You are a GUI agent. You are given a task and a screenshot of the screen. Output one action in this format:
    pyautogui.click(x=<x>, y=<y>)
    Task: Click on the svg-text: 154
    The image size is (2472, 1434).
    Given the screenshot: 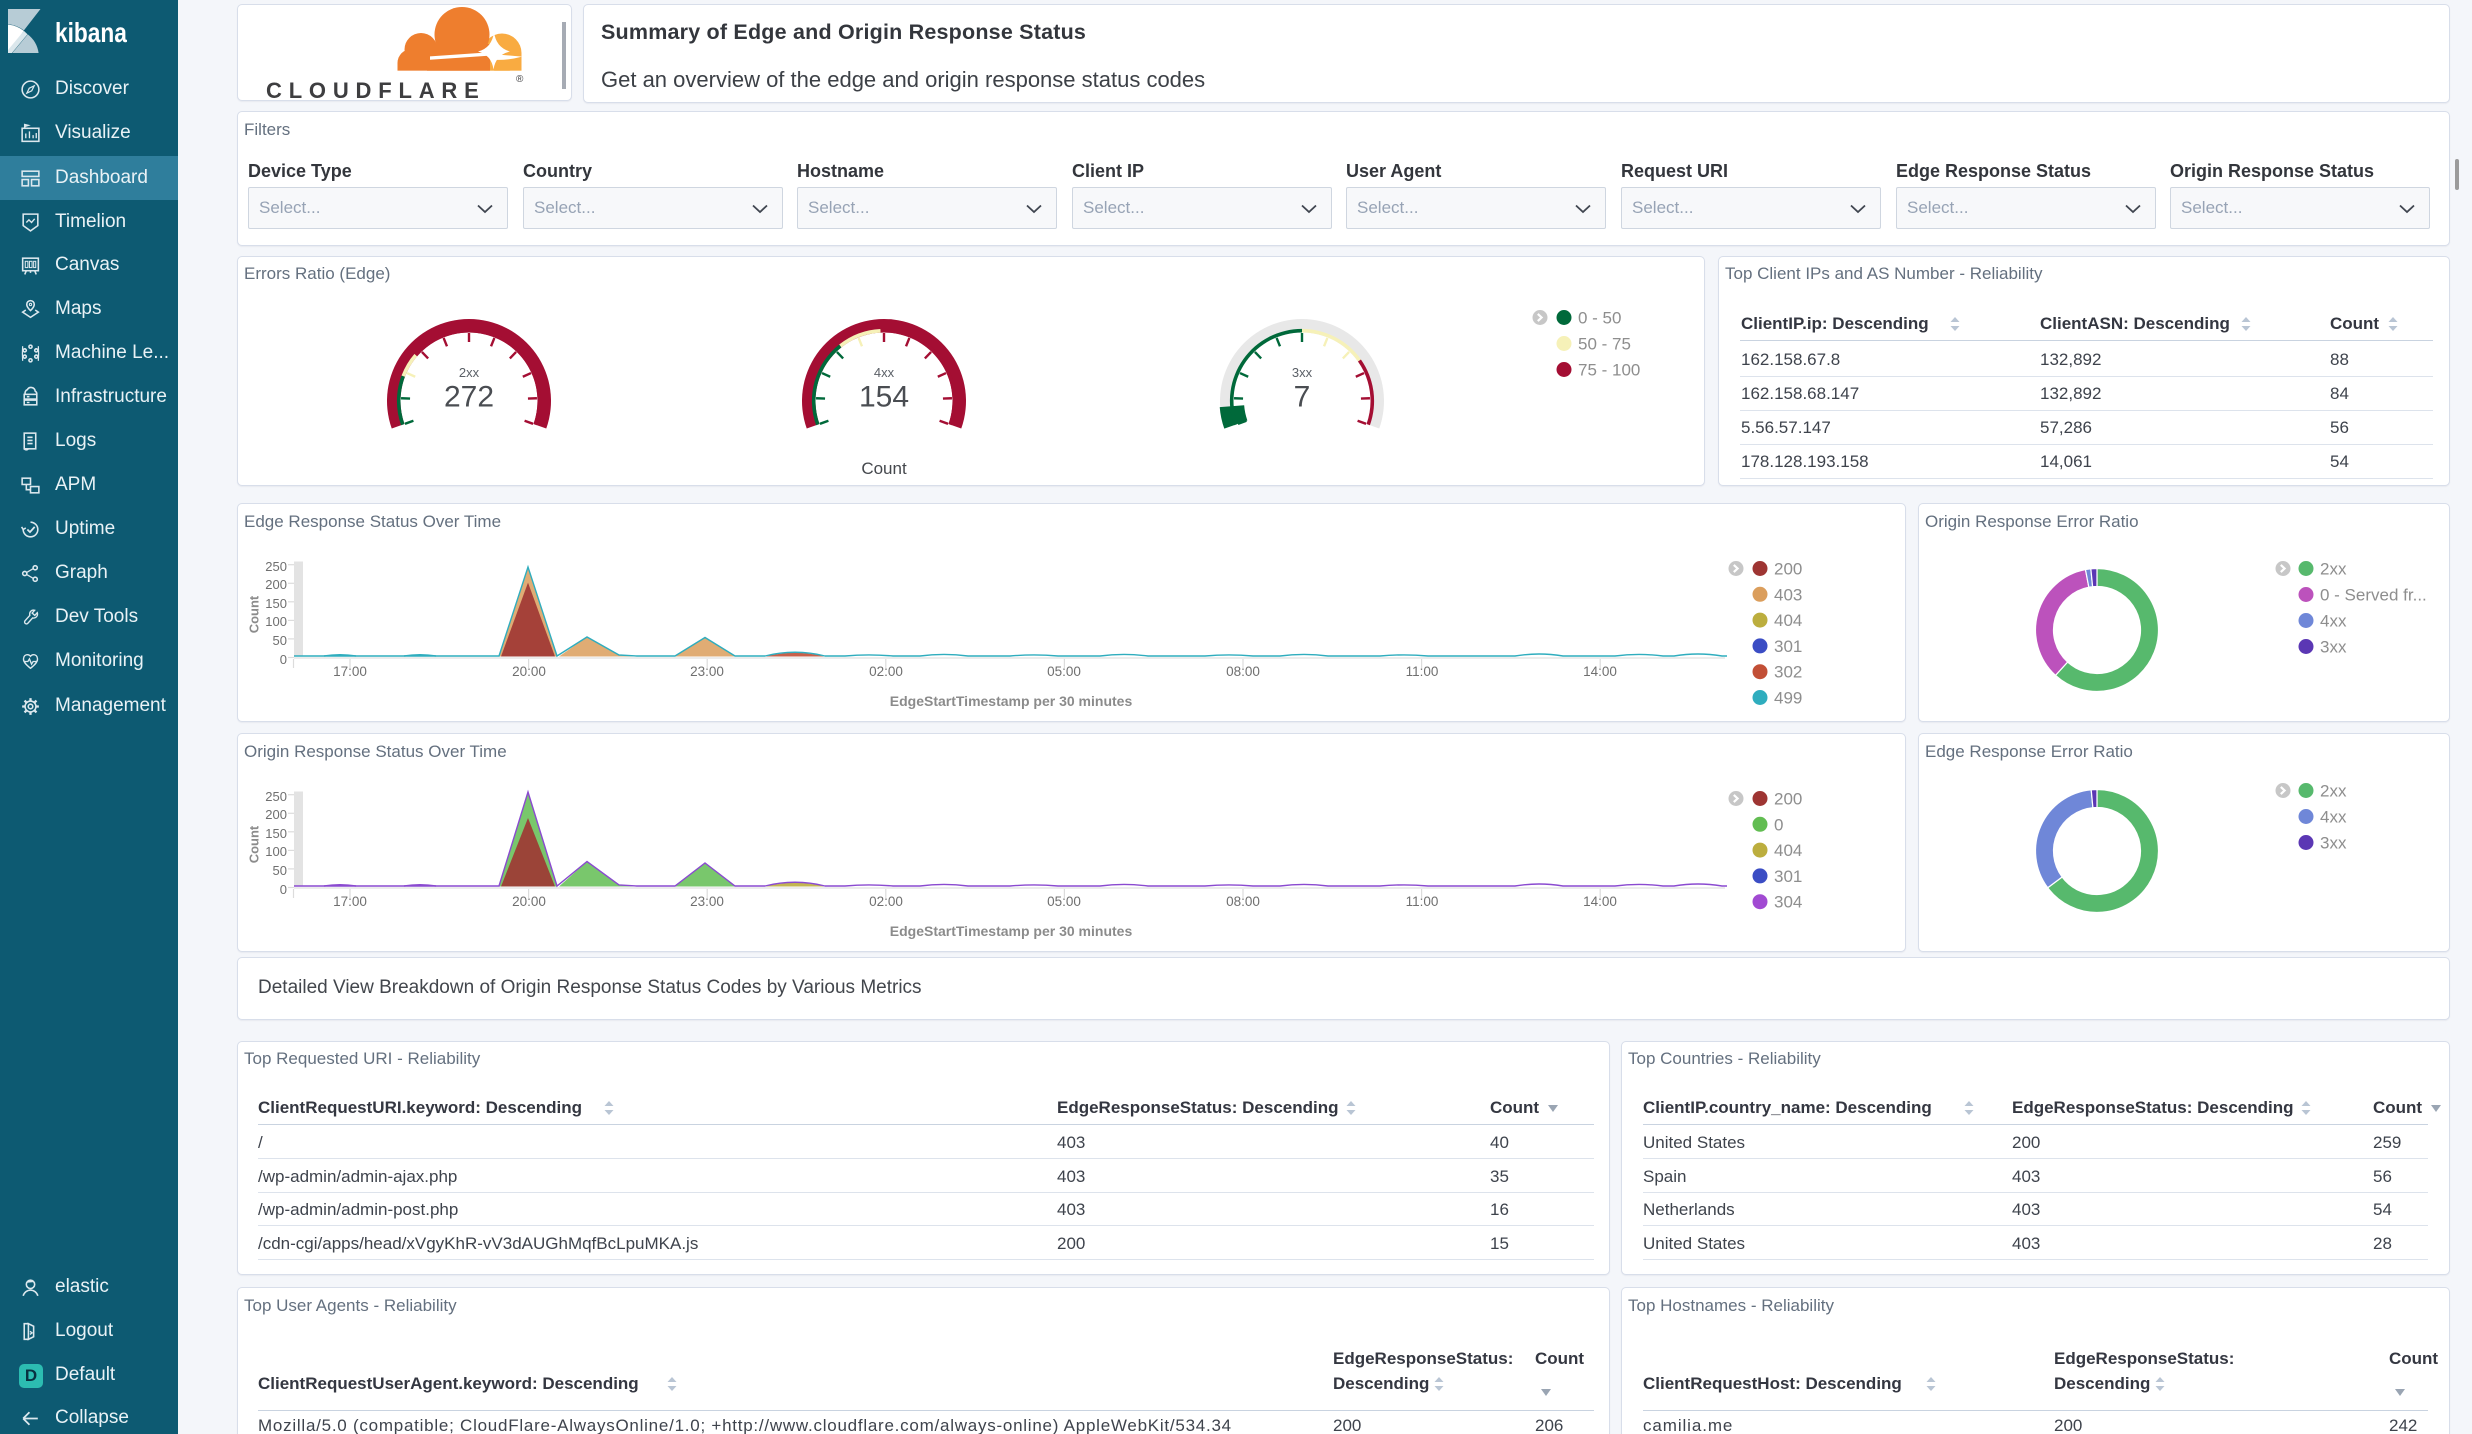 What is the action you would take?
    pyautogui.click(x=884, y=397)
    